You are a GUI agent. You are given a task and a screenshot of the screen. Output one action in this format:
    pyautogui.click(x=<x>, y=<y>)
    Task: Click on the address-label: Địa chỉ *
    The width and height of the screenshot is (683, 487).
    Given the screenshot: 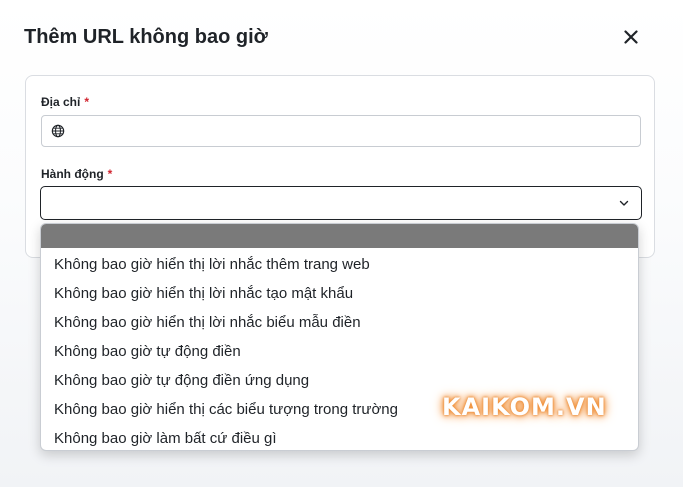 What is the action you would take?
    pyautogui.click(x=65, y=102)
    